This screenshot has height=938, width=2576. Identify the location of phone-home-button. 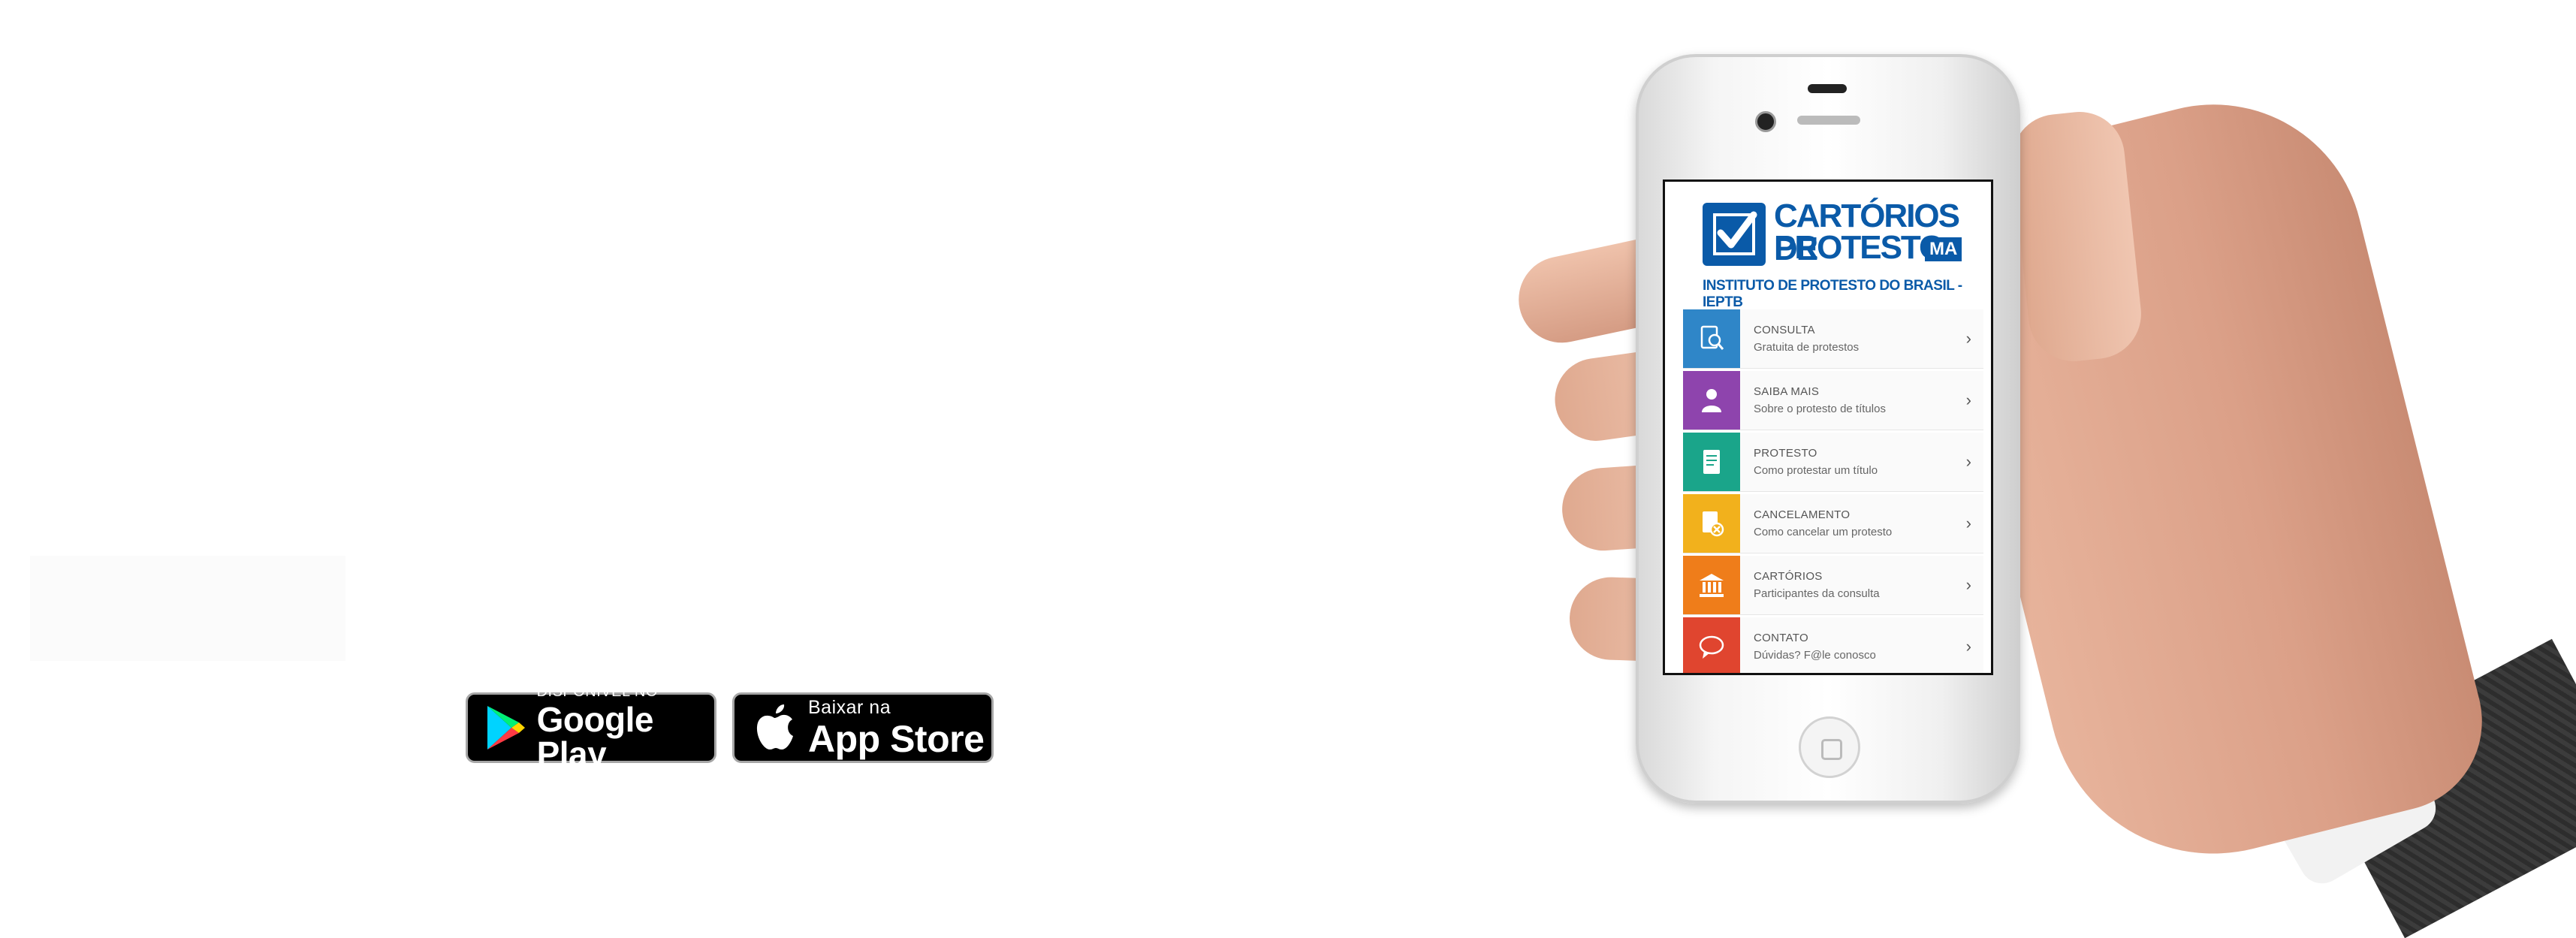
(1829, 747).